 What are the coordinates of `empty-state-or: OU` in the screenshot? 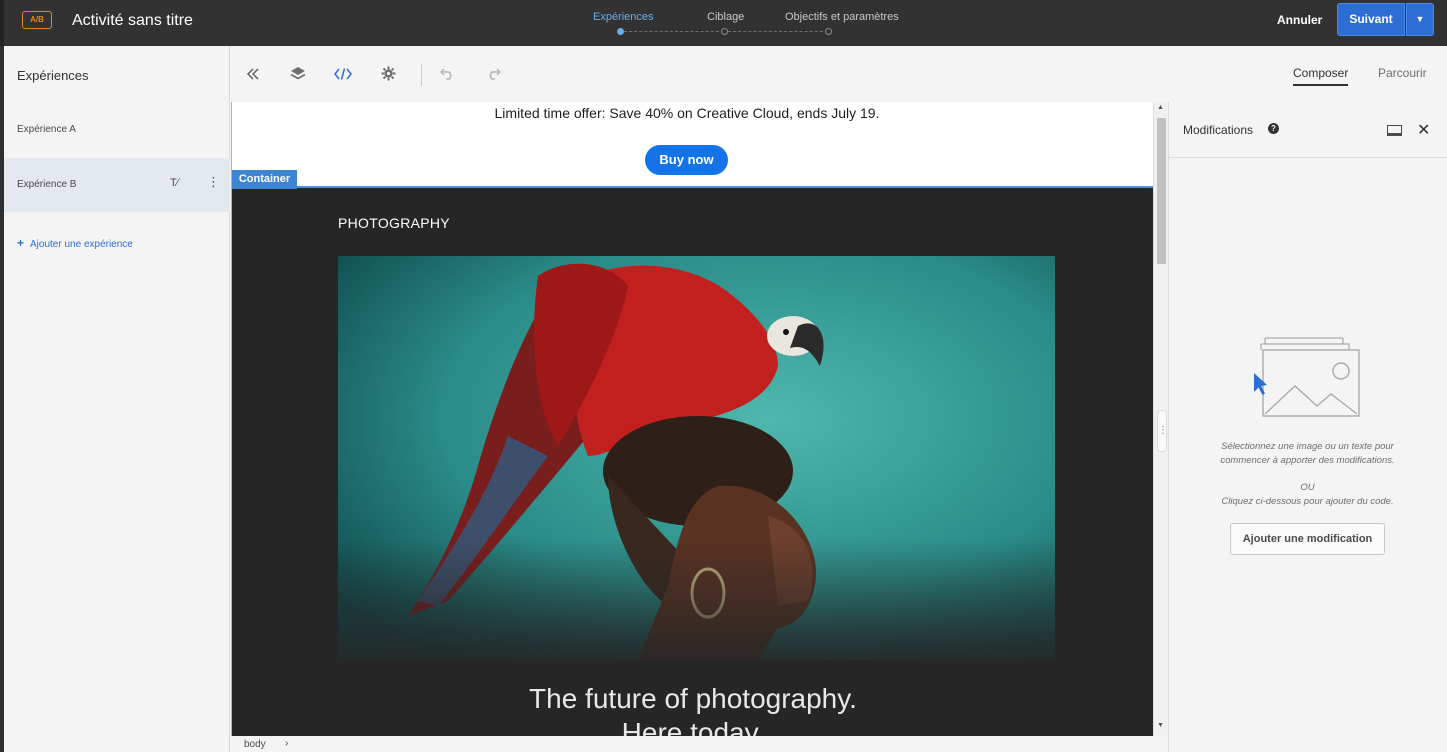 It's located at (1307, 487).